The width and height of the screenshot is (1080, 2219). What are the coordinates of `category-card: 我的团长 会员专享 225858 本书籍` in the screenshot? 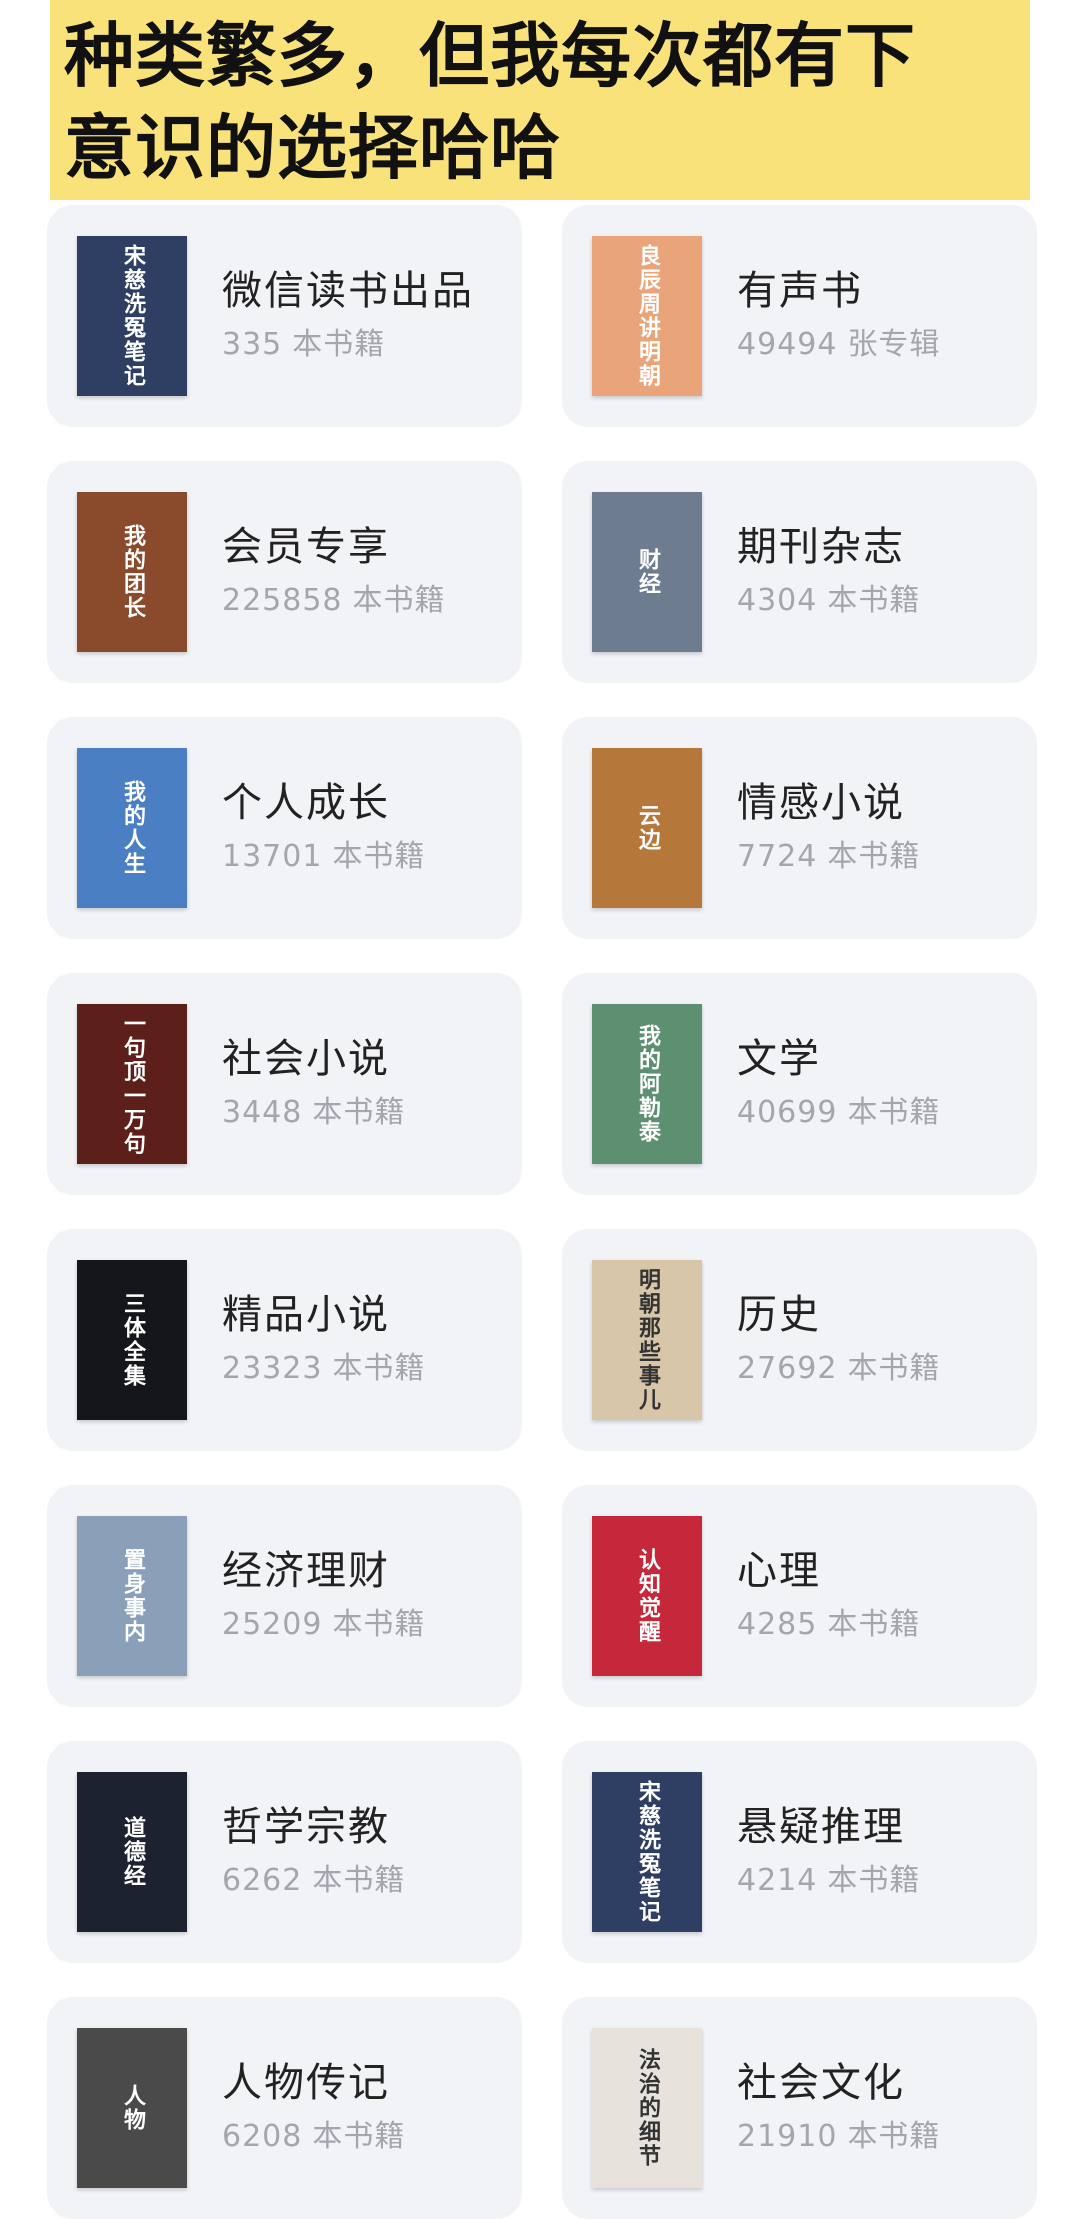 It's located at (284, 572).